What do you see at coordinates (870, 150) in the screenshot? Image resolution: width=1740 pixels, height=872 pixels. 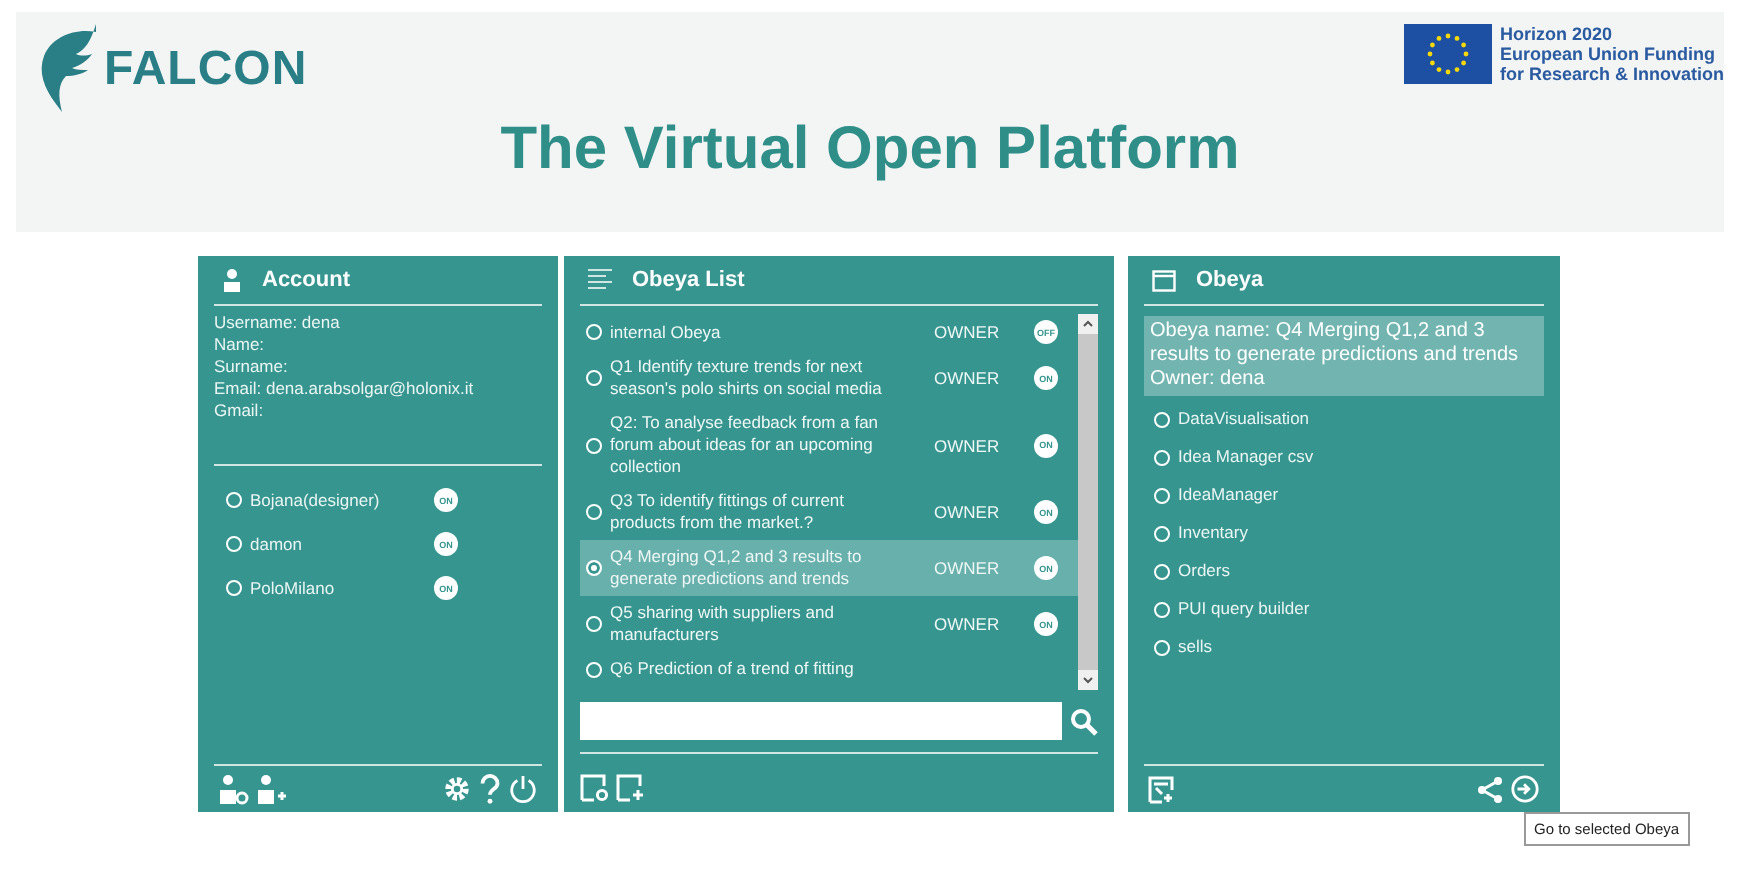 I see `page-title: The Virtual Open Platform` at bounding box center [870, 150].